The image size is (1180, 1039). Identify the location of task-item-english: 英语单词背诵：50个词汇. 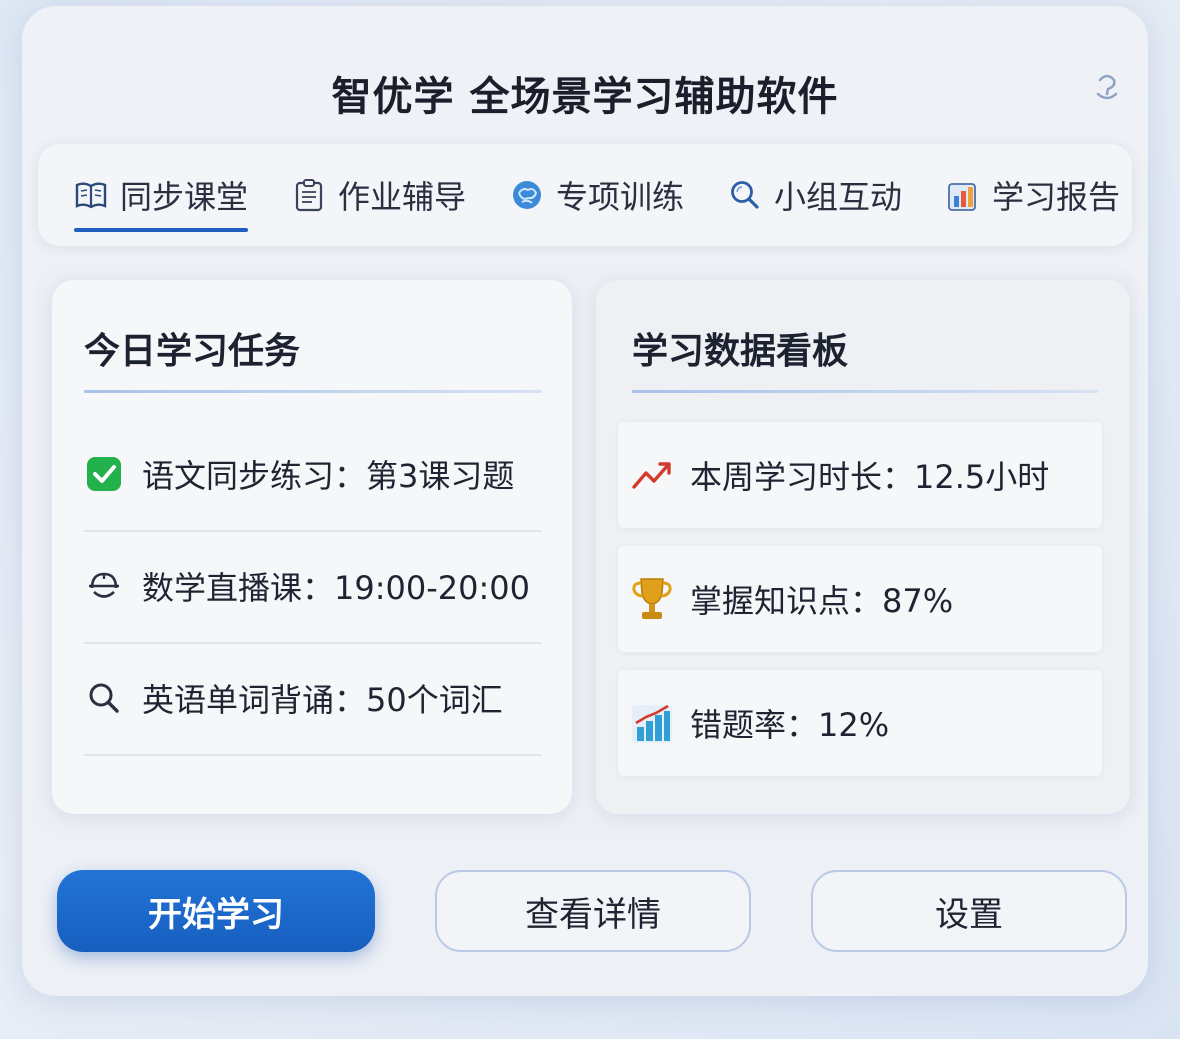
(313, 699).